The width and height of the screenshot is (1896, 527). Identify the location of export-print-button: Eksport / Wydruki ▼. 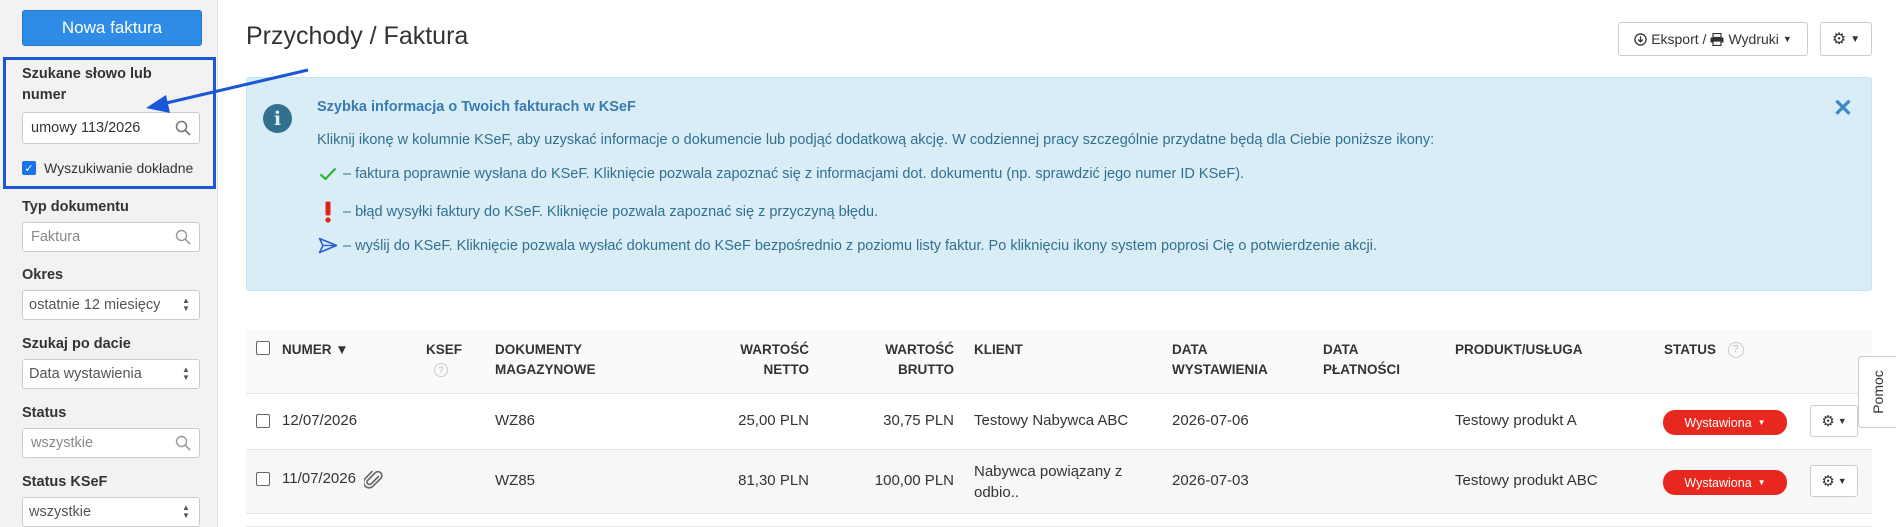
(1713, 39).